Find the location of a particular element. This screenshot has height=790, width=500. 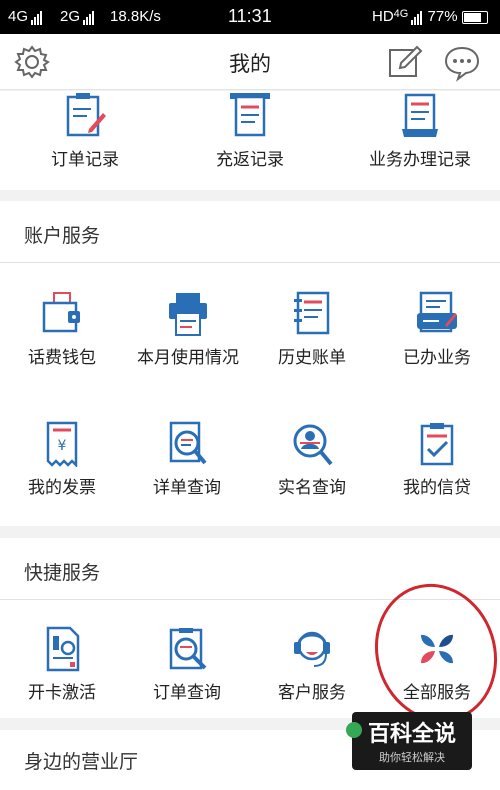

grid-item-realname-search: 实名查询 is located at coordinates (312, 459).